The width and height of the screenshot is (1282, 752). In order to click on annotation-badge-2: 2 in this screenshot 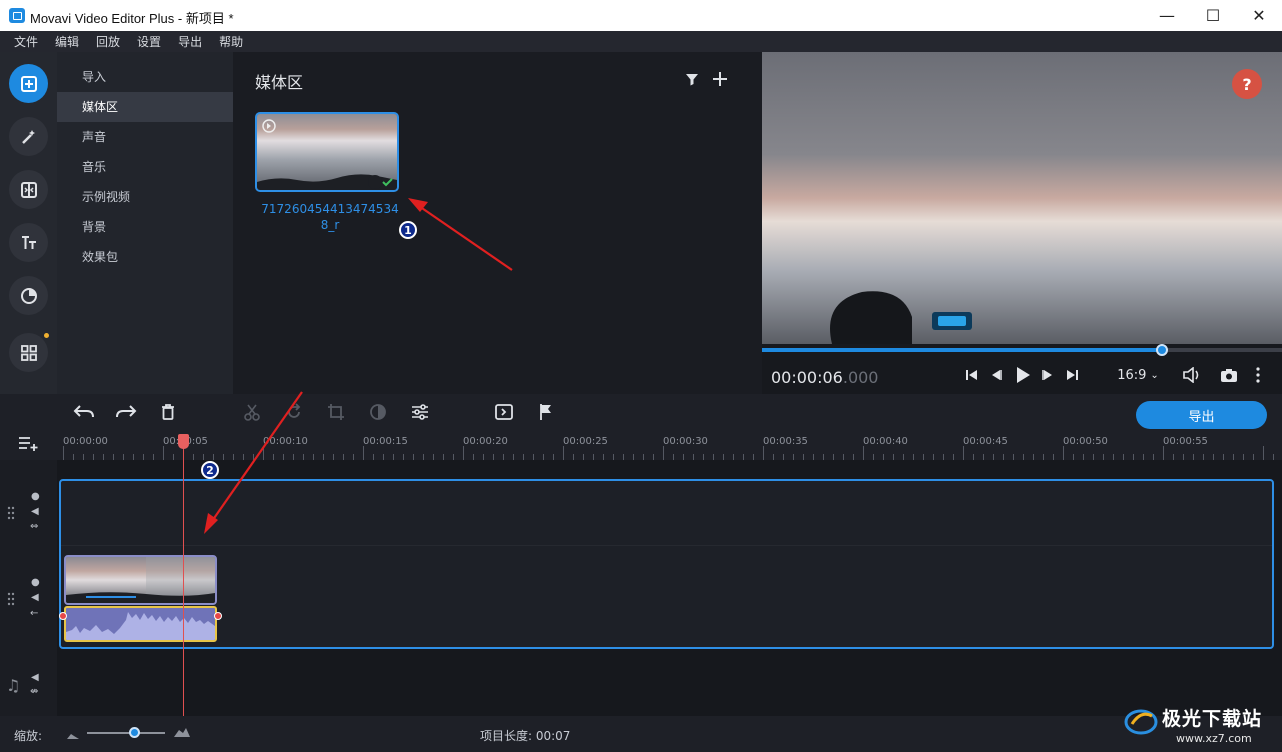, I will do `click(210, 470)`.